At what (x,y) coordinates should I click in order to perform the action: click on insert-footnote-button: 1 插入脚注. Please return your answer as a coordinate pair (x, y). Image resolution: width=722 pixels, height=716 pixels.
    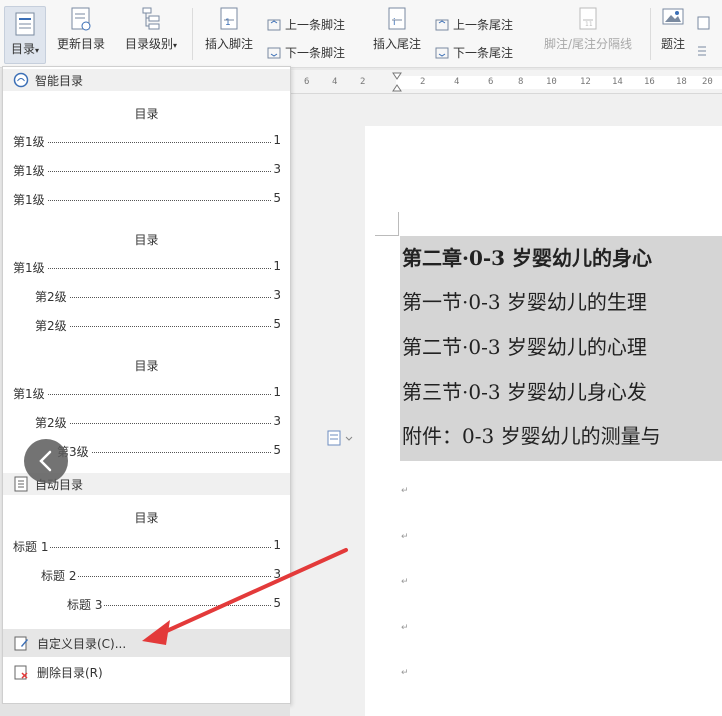
    Looking at the image, I should click on (229, 29).